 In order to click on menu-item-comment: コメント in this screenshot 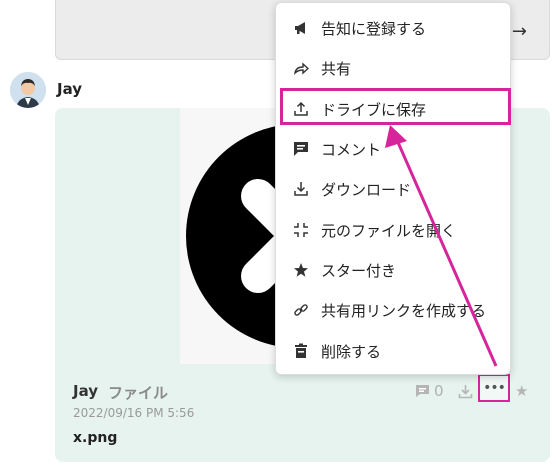, I will do `click(394, 149)`.